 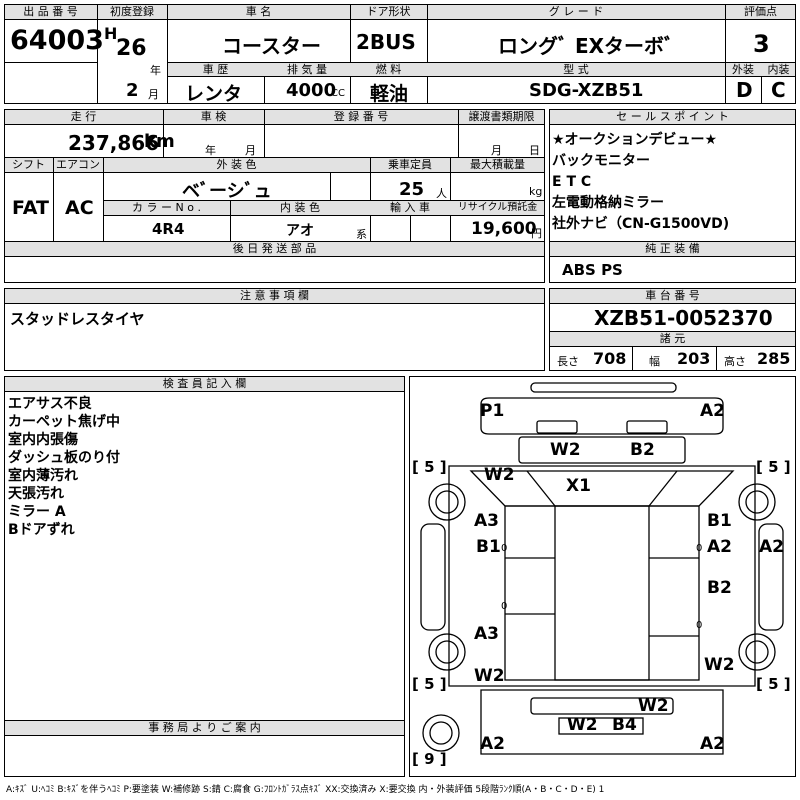 What do you see at coordinates (694, 358) in the screenshot?
I see `width: 203` at bounding box center [694, 358].